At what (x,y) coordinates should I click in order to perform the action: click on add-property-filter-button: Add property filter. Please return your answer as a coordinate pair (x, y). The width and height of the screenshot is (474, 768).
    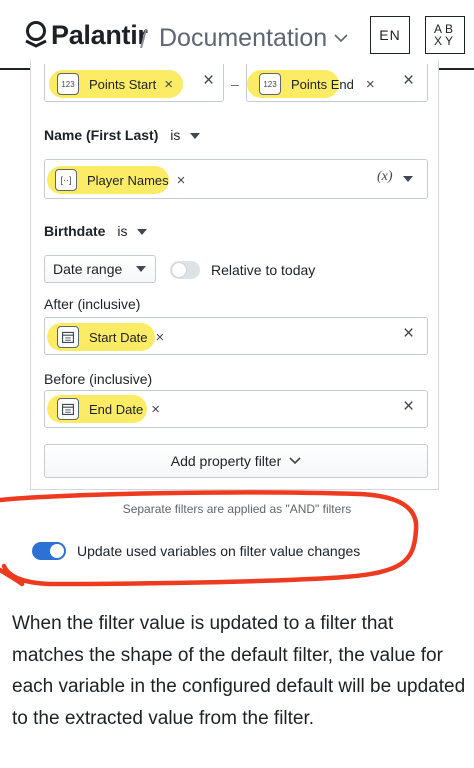
    Looking at the image, I should click on (236, 461).